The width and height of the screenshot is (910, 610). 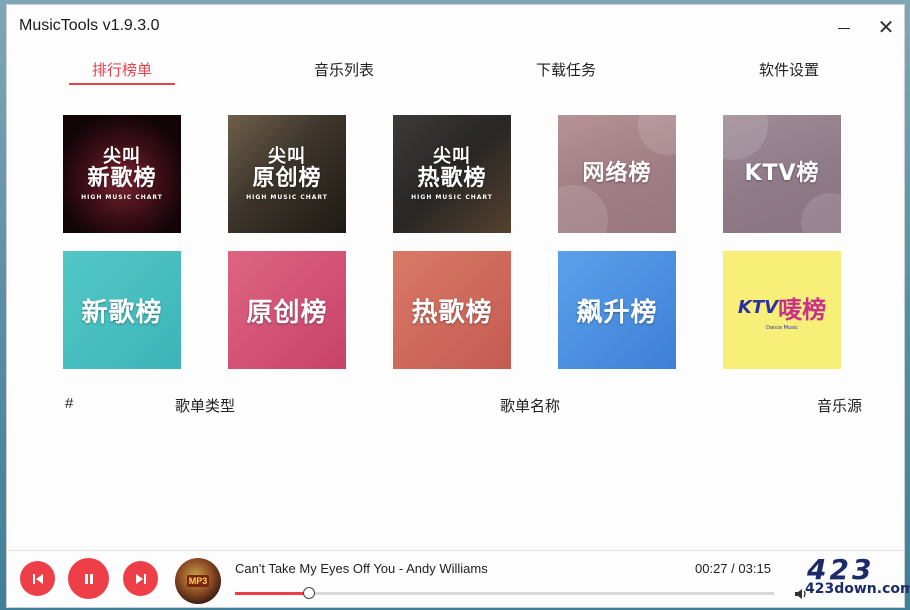 I want to click on tile-line2: 新歌榜, so click(x=122, y=178).